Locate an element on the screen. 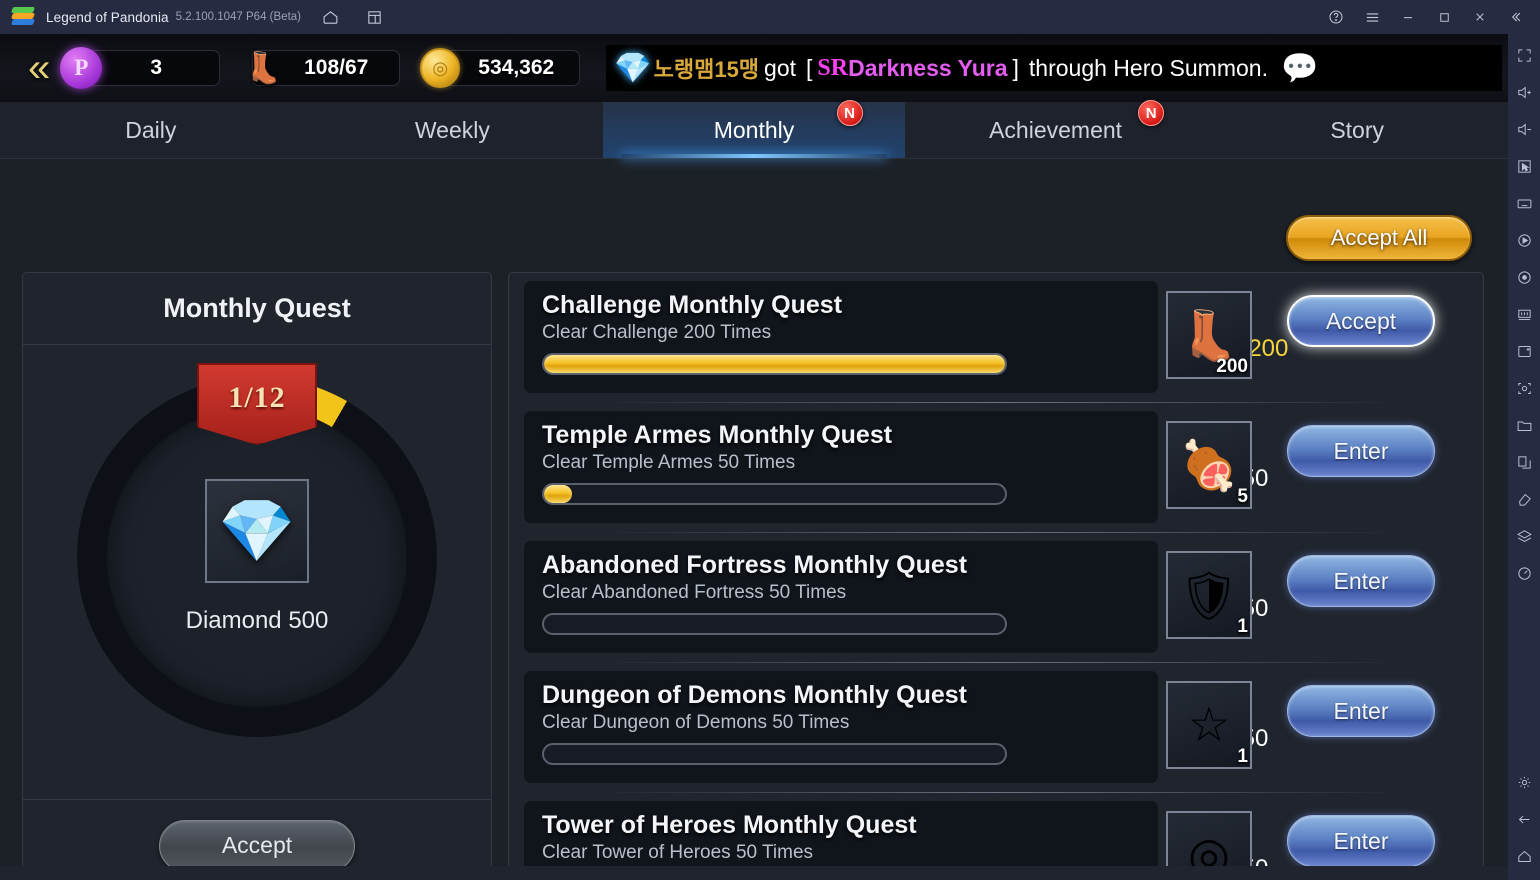  pandora-token-icon: P is located at coordinates (81, 68).